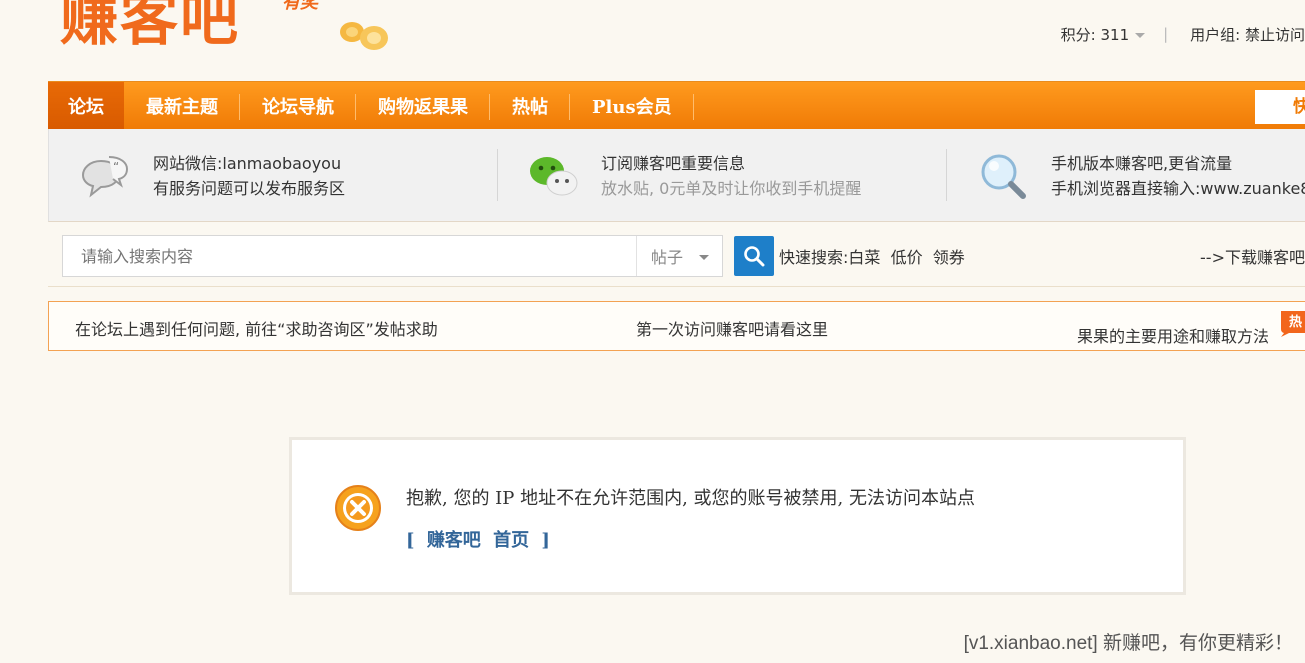  What do you see at coordinates (358, 508) in the screenshot?
I see `error-icon` at bounding box center [358, 508].